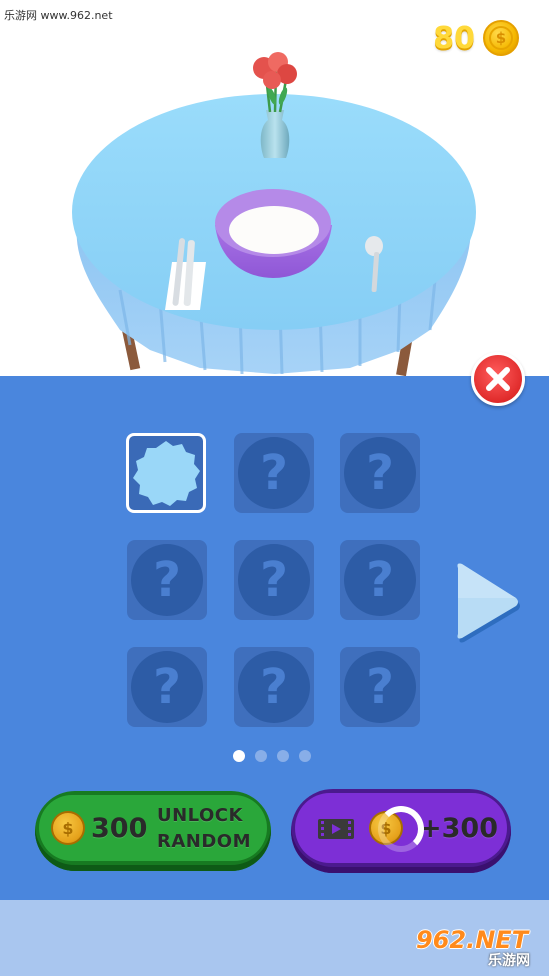 The image size is (549, 976). I want to click on ad-reward-amount: +300, so click(458, 828).